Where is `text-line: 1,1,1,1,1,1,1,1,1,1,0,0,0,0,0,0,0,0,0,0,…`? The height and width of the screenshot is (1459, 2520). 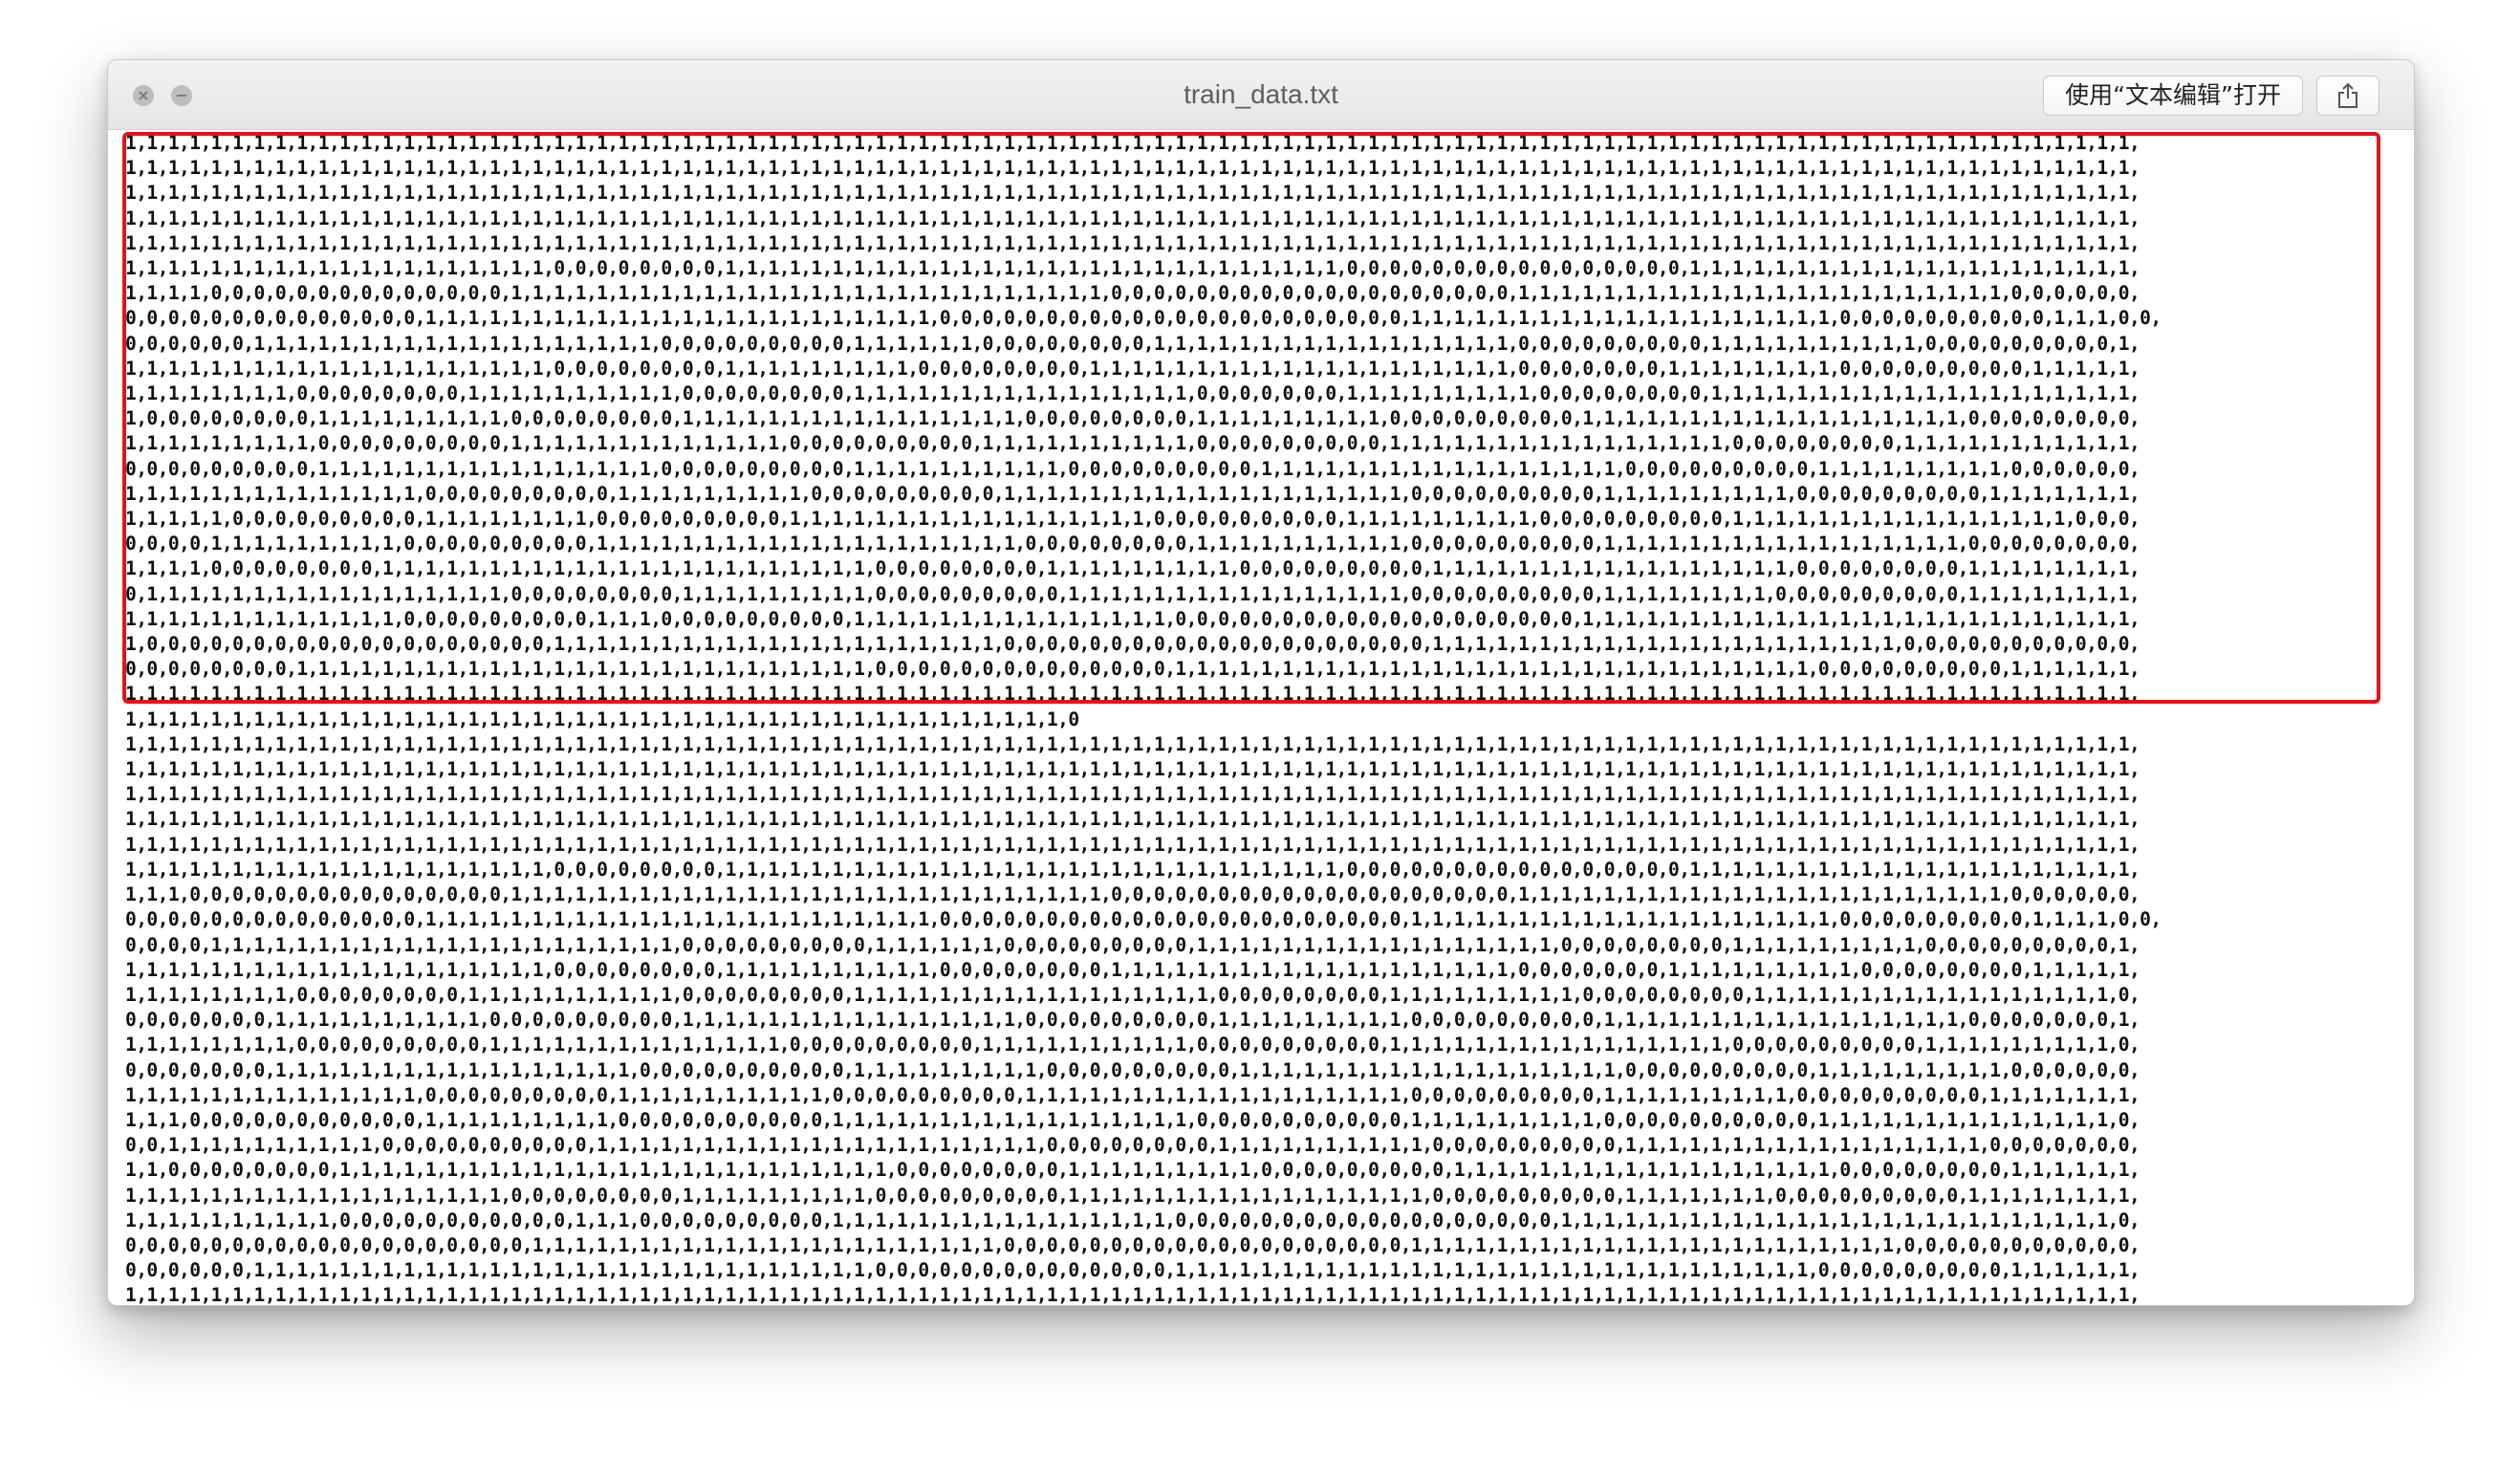
text-line: 1,1,1,1,1,1,1,1,1,1,0,0,0,0,0,0,0,0,0,0,… is located at coordinates (1133, 1220).